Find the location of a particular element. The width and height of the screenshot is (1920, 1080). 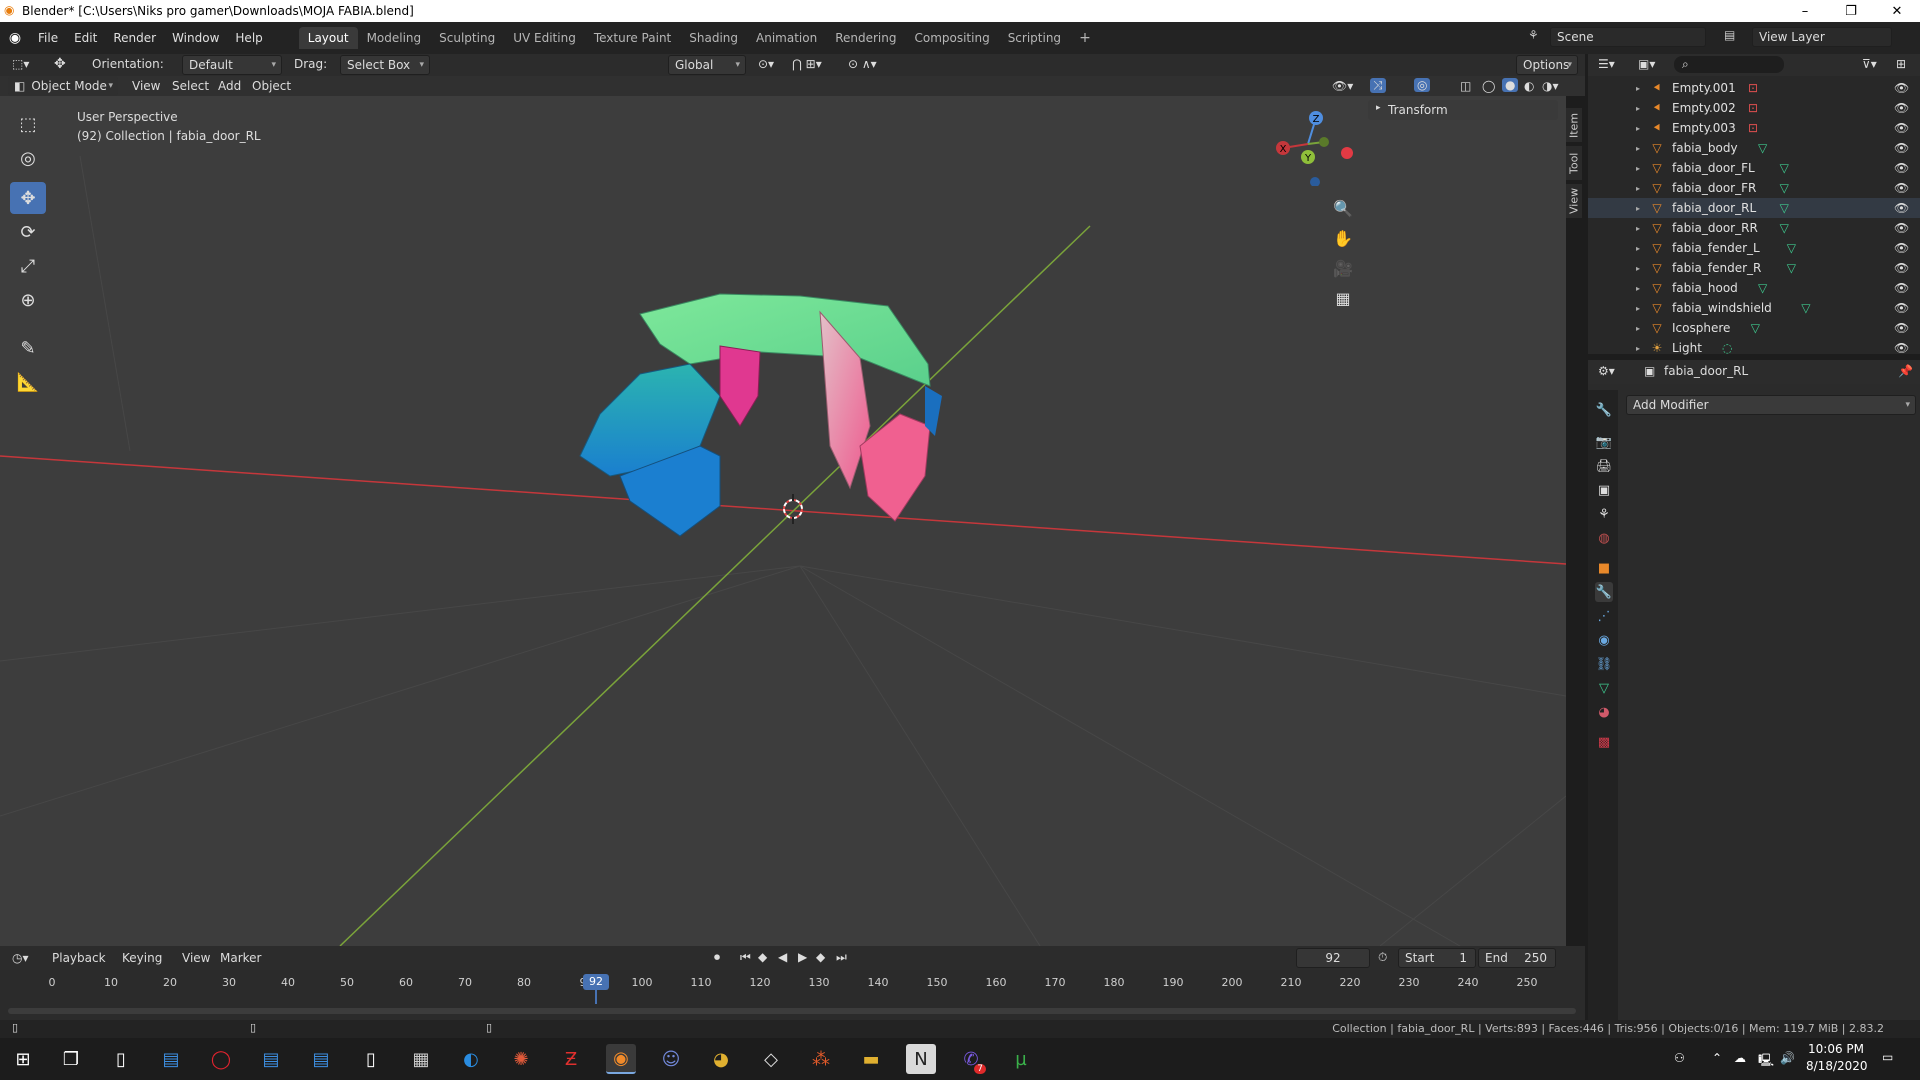

network-app-icon: ⁂ is located at coordinates (821, 1059).